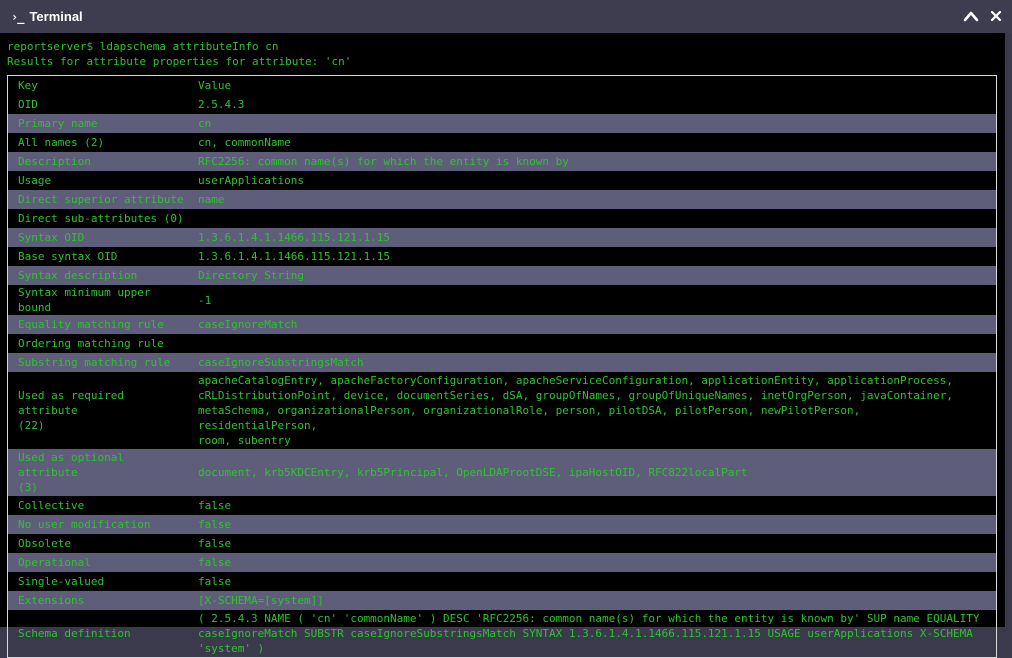 Image resolution: width=1012 pixels, height=658 pixels. I want to click on table-row: Ordering matching rule, so click(502, 343).